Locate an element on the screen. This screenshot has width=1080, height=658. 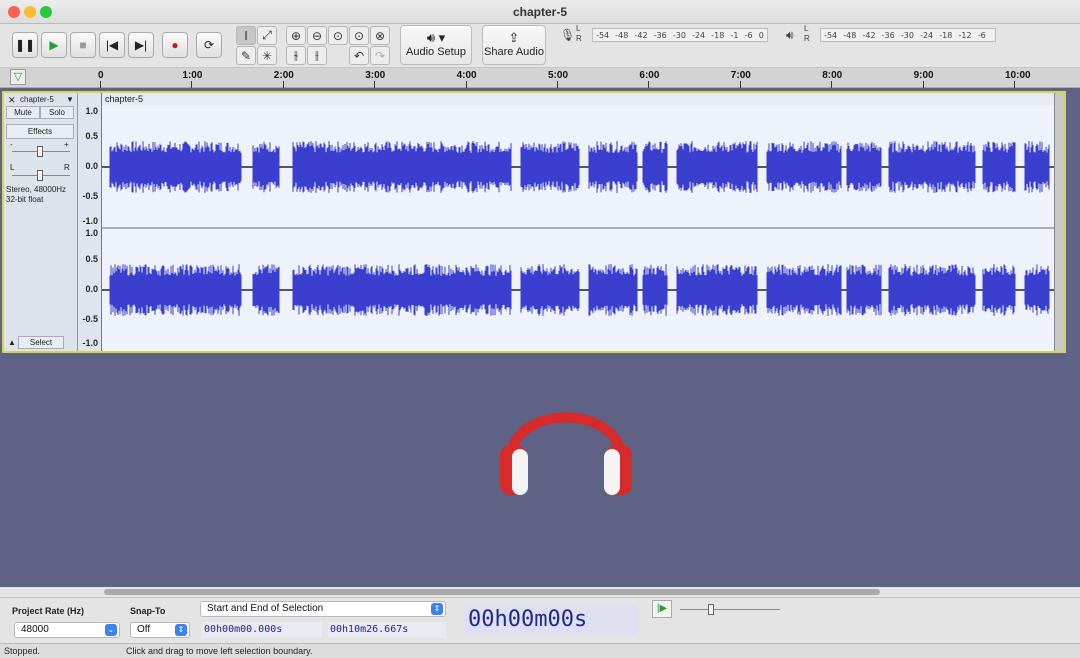
fit-project-icon: ⊙ is located at coordinates (359, 35).